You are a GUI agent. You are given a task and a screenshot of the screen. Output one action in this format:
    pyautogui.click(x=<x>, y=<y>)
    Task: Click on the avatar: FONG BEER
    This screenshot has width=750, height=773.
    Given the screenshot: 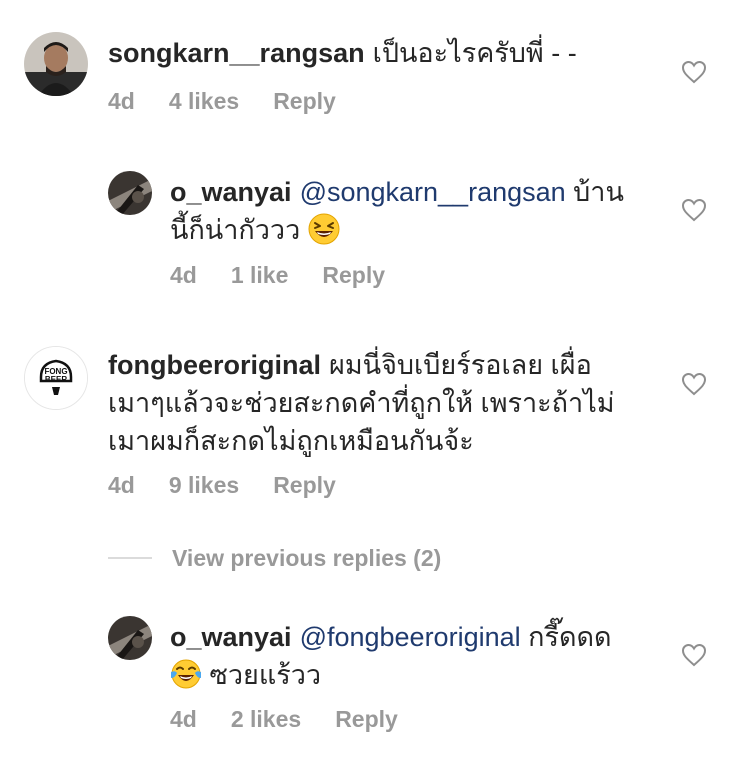 What is the action you would take?
    pyautogui.click(x=56, y=378)
    